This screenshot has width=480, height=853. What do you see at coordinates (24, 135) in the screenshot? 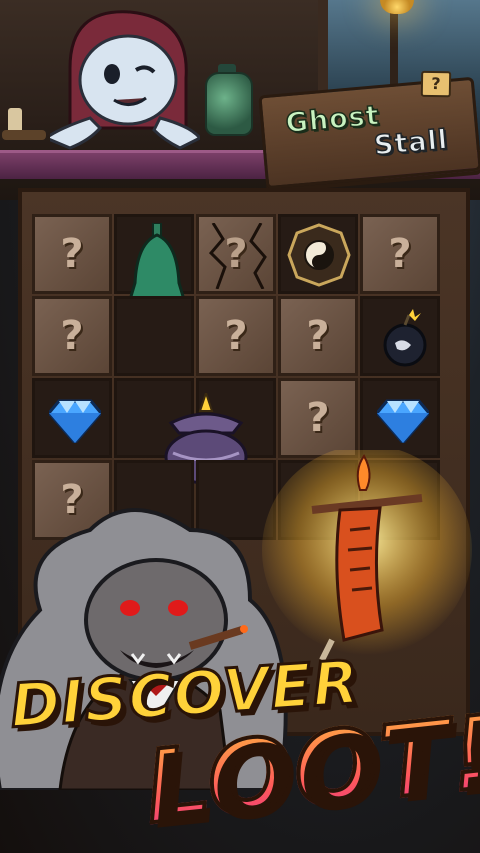
I see `candle-holder` at bounding box center [24, 135].